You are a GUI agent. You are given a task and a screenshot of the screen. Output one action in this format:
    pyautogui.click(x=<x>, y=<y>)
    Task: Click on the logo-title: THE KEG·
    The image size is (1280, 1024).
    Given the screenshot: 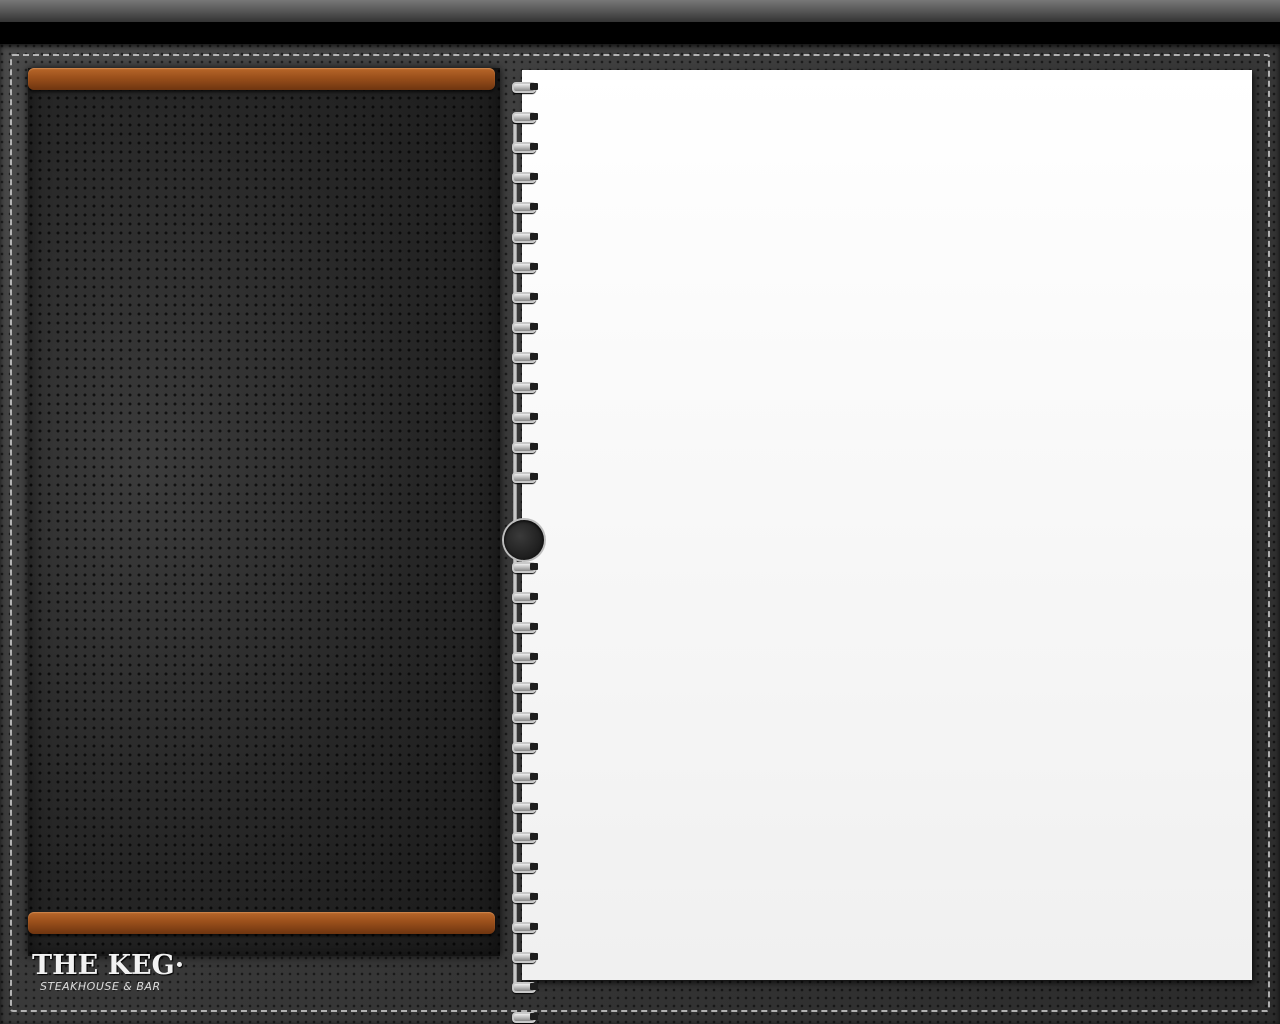 What is the action you would take?
    pyautogui.click(x=108, y=965)
    